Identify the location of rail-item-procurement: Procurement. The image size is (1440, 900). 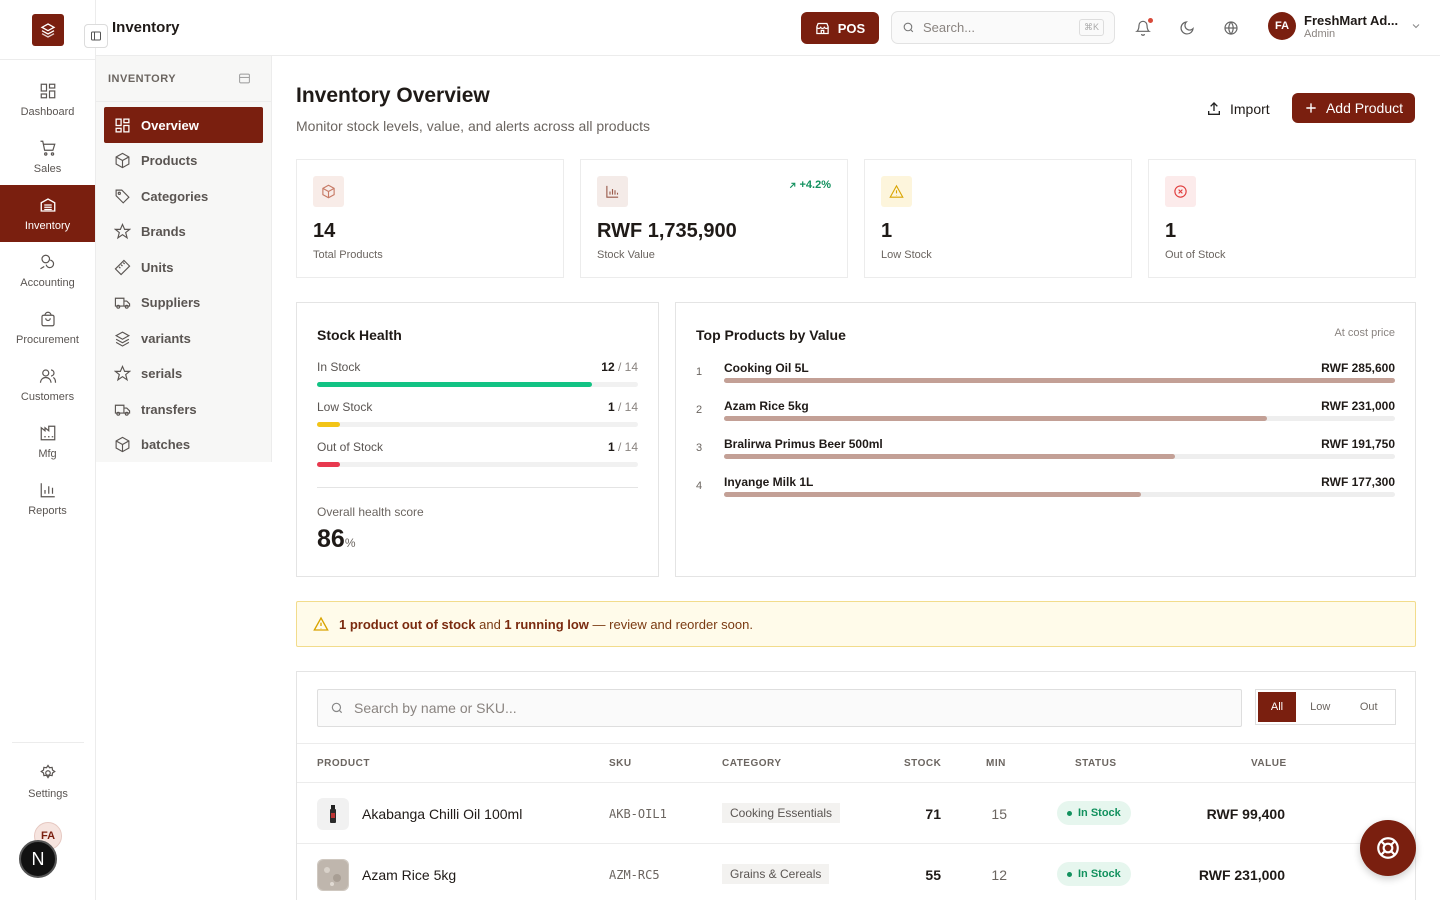
(47, 327).